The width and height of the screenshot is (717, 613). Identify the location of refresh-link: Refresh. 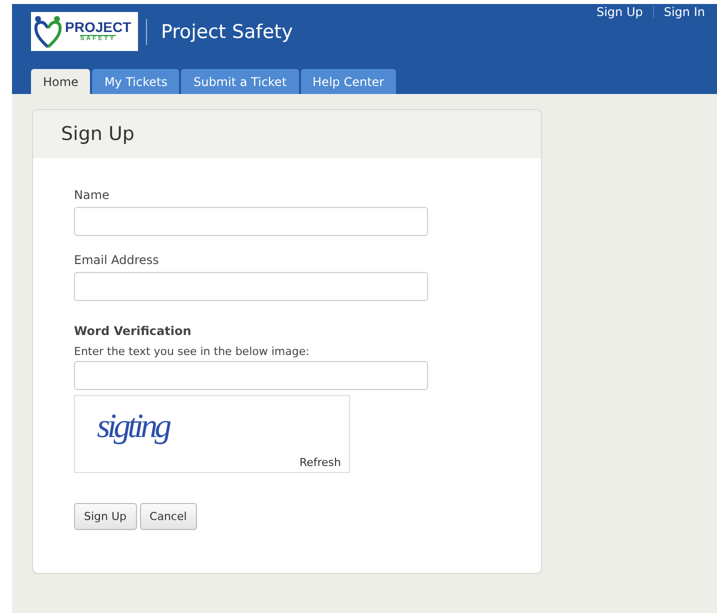
(320, 462).